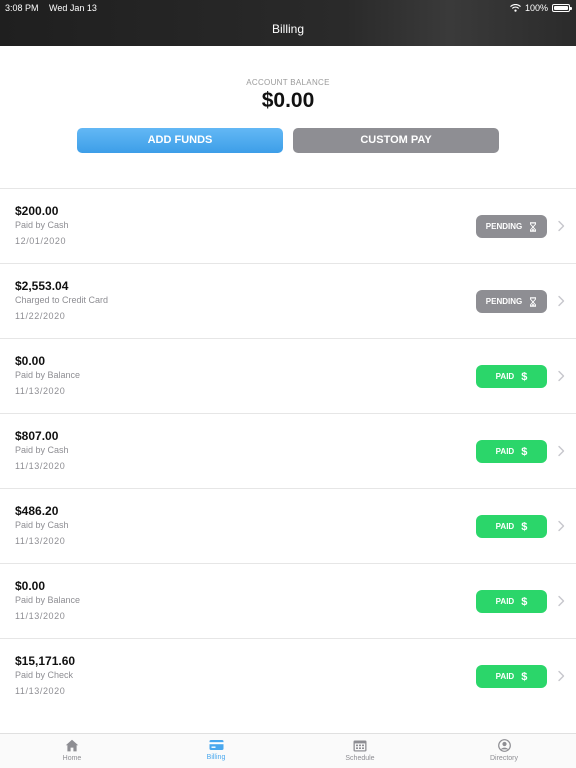 This screenshot has width=576, height=768. Describe the element at coordinates (288, 525) in the screenshot. I see `transaction-row: $486.20 Paid by Cash 11/13/2020 PAID $` at that location.